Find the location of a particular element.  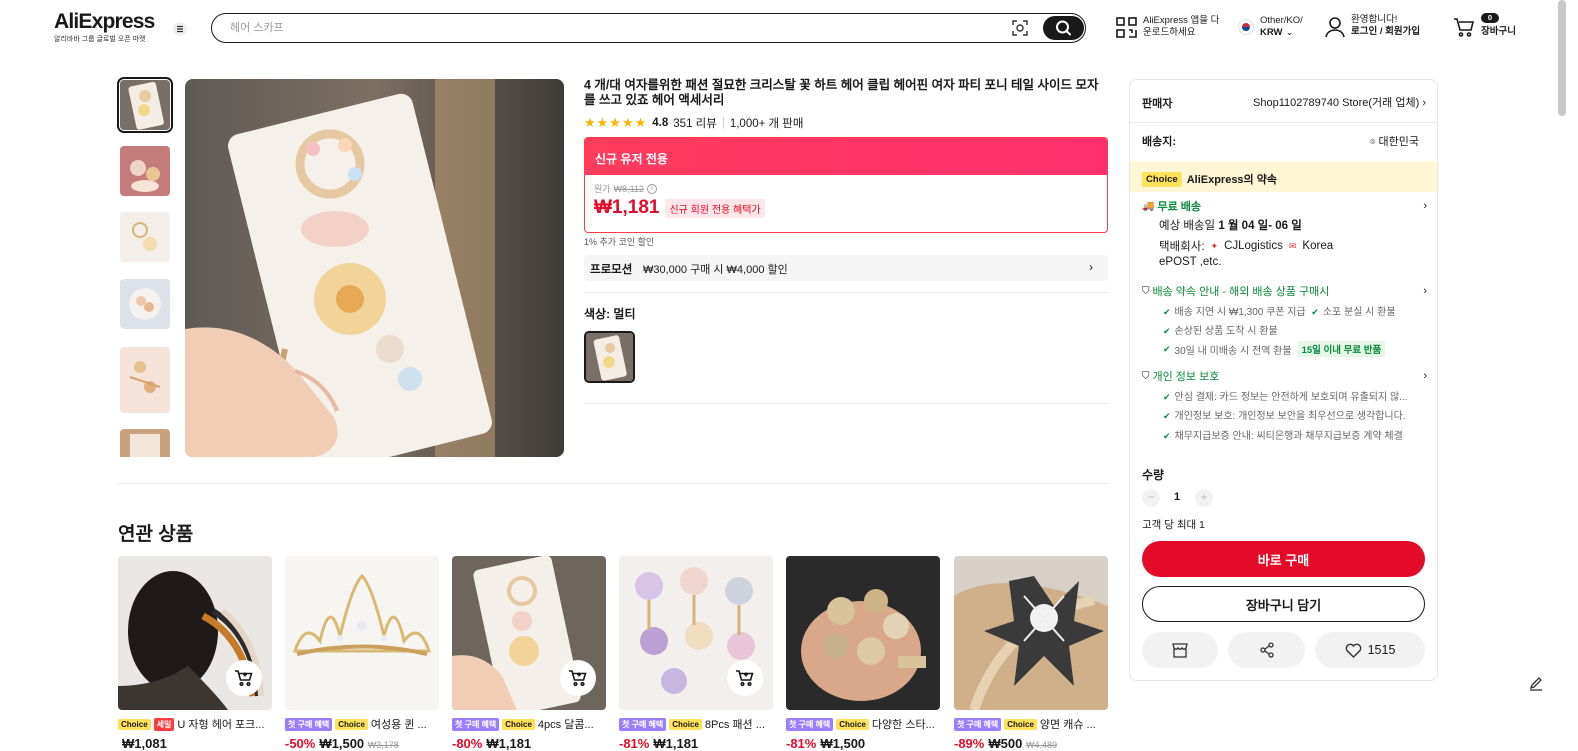

share-button is located at coordinates (1266, 650).